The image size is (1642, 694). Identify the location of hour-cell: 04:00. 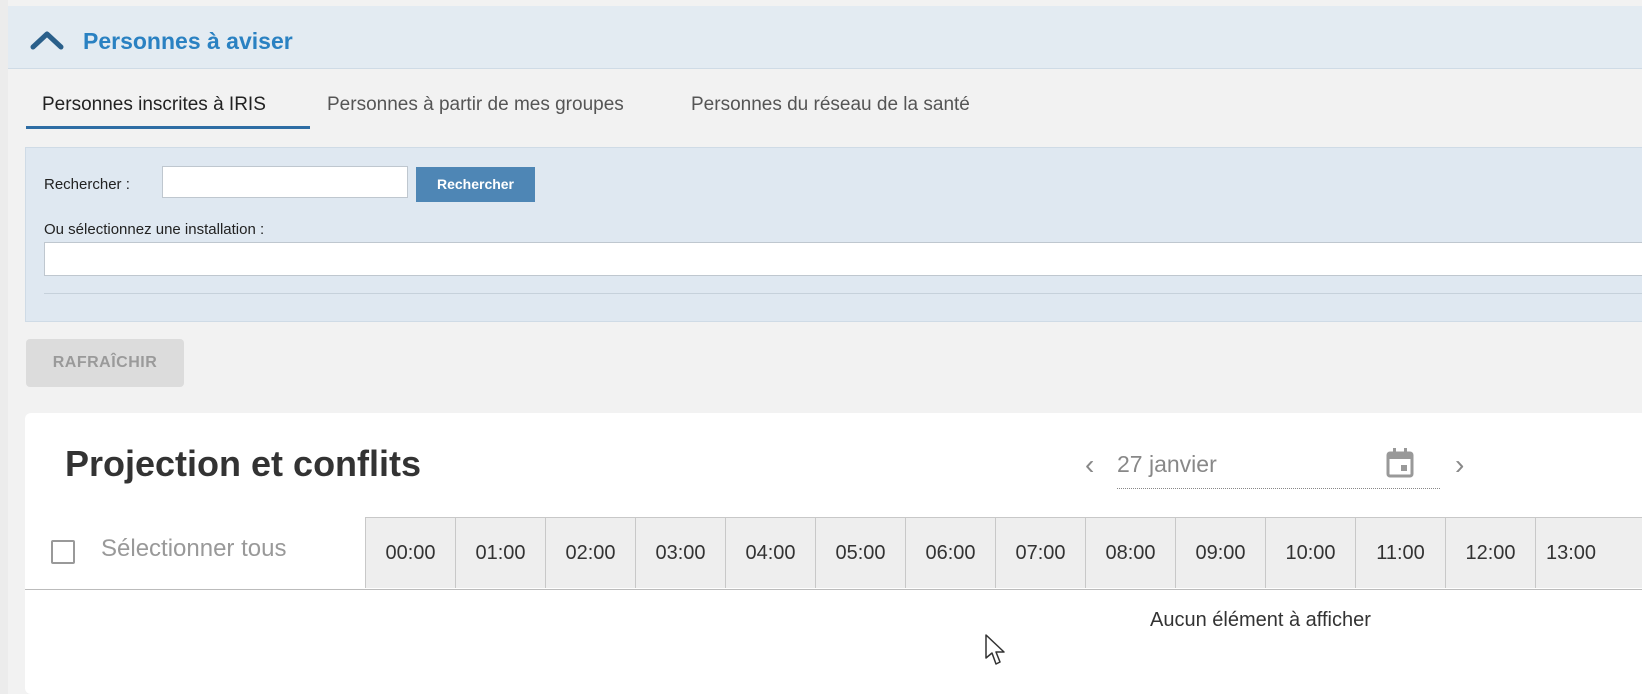
(770, 552).